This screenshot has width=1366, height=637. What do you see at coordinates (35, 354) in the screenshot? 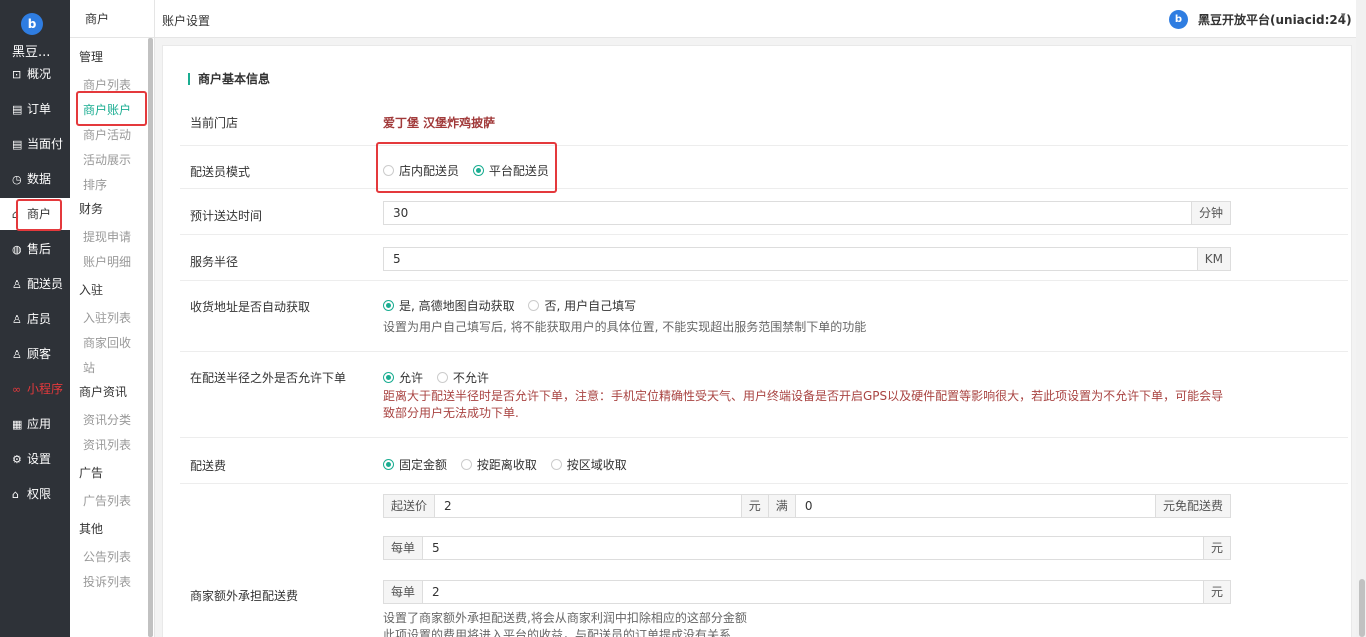
I see `nav-item-customer: ♙ 顾客` at bounding box center [35, 354].